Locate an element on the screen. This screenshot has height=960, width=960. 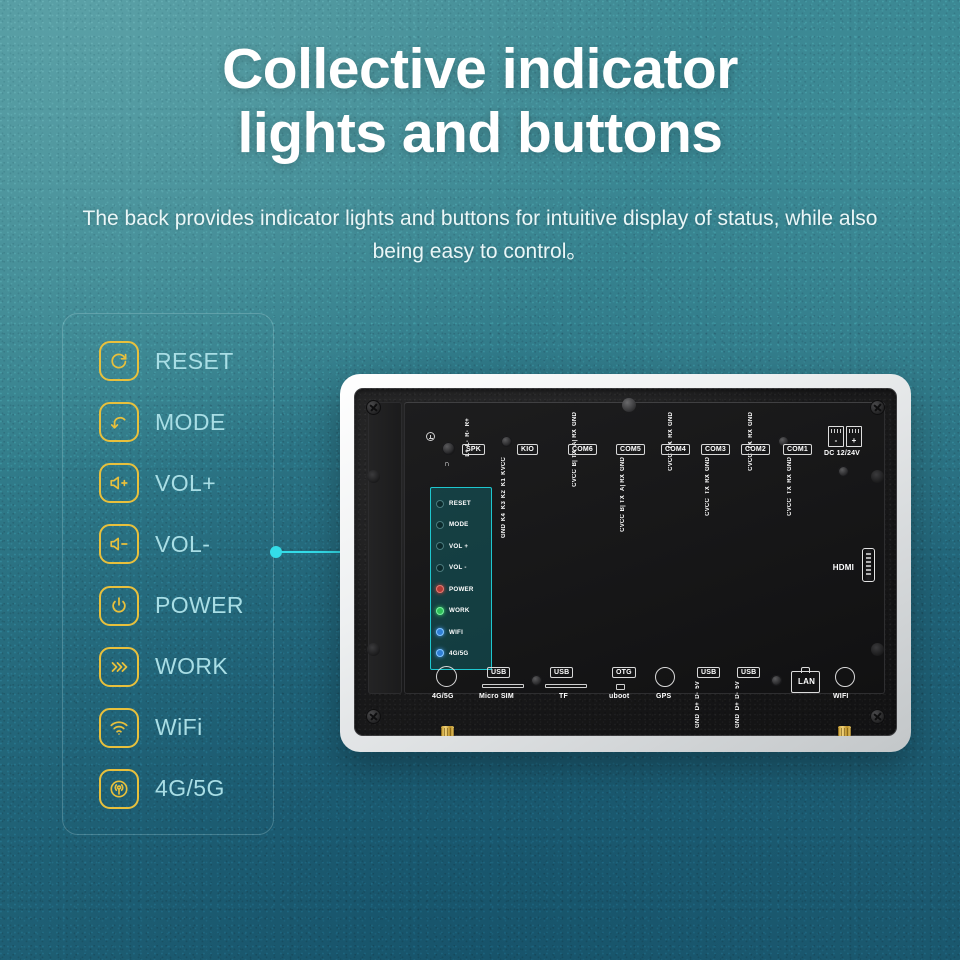
pin-label: B| TX is located at coordinates (623, 503).